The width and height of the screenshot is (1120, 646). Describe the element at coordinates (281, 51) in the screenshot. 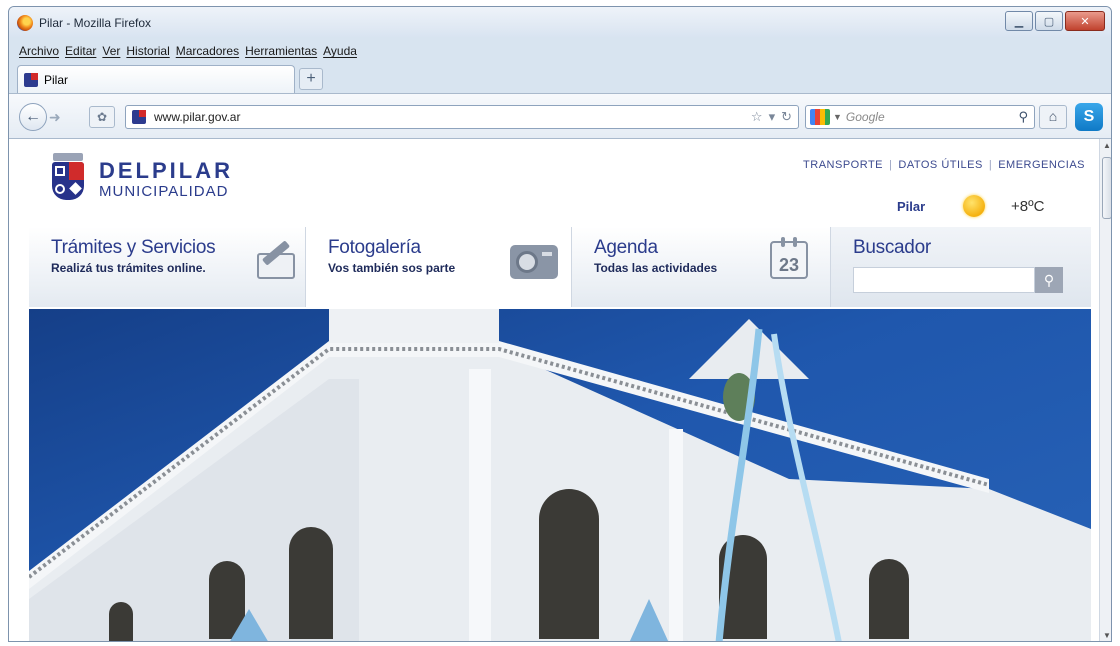

I see `menu-herramientas: Herramientas` at that location.